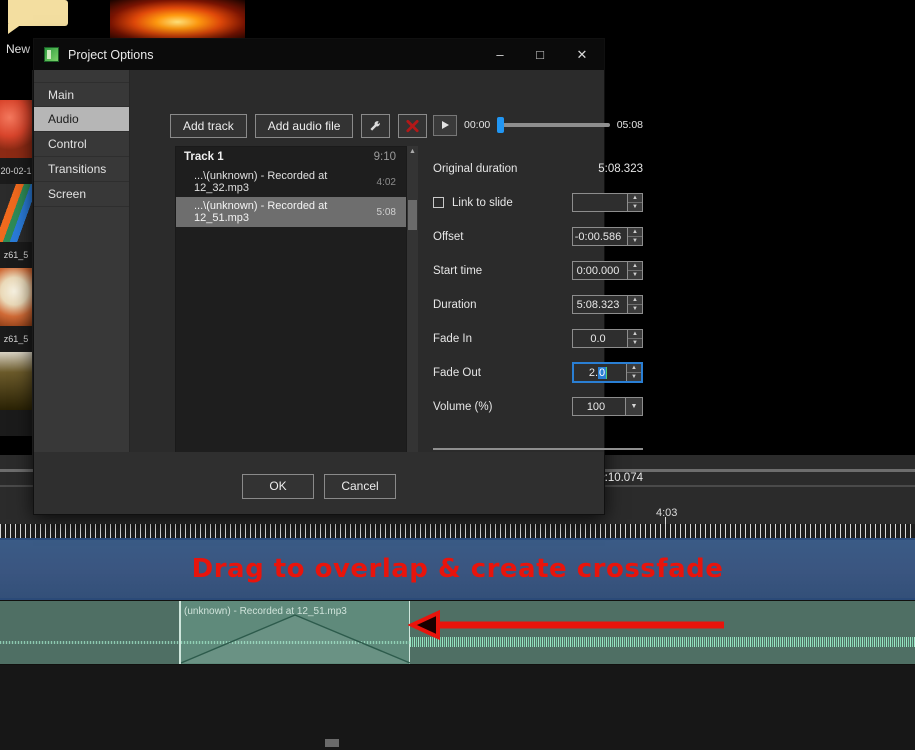  I want to click on audio-preview-player: 00:00 05:08, so click(538, 125).